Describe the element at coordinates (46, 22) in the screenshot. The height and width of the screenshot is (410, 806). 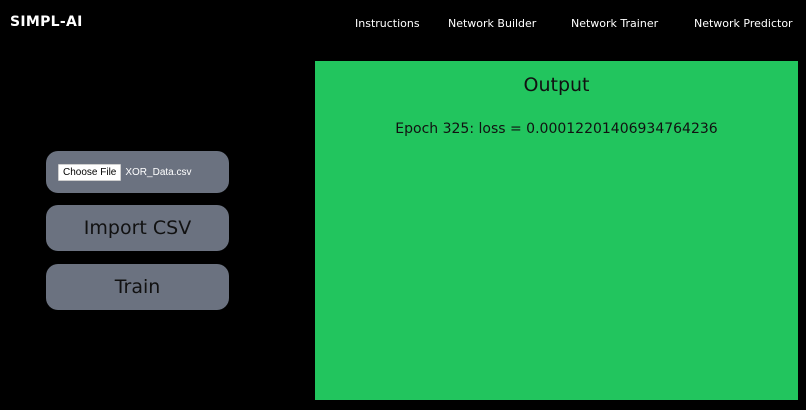
I see `brand-logo: SIMPL-AI` at that location.